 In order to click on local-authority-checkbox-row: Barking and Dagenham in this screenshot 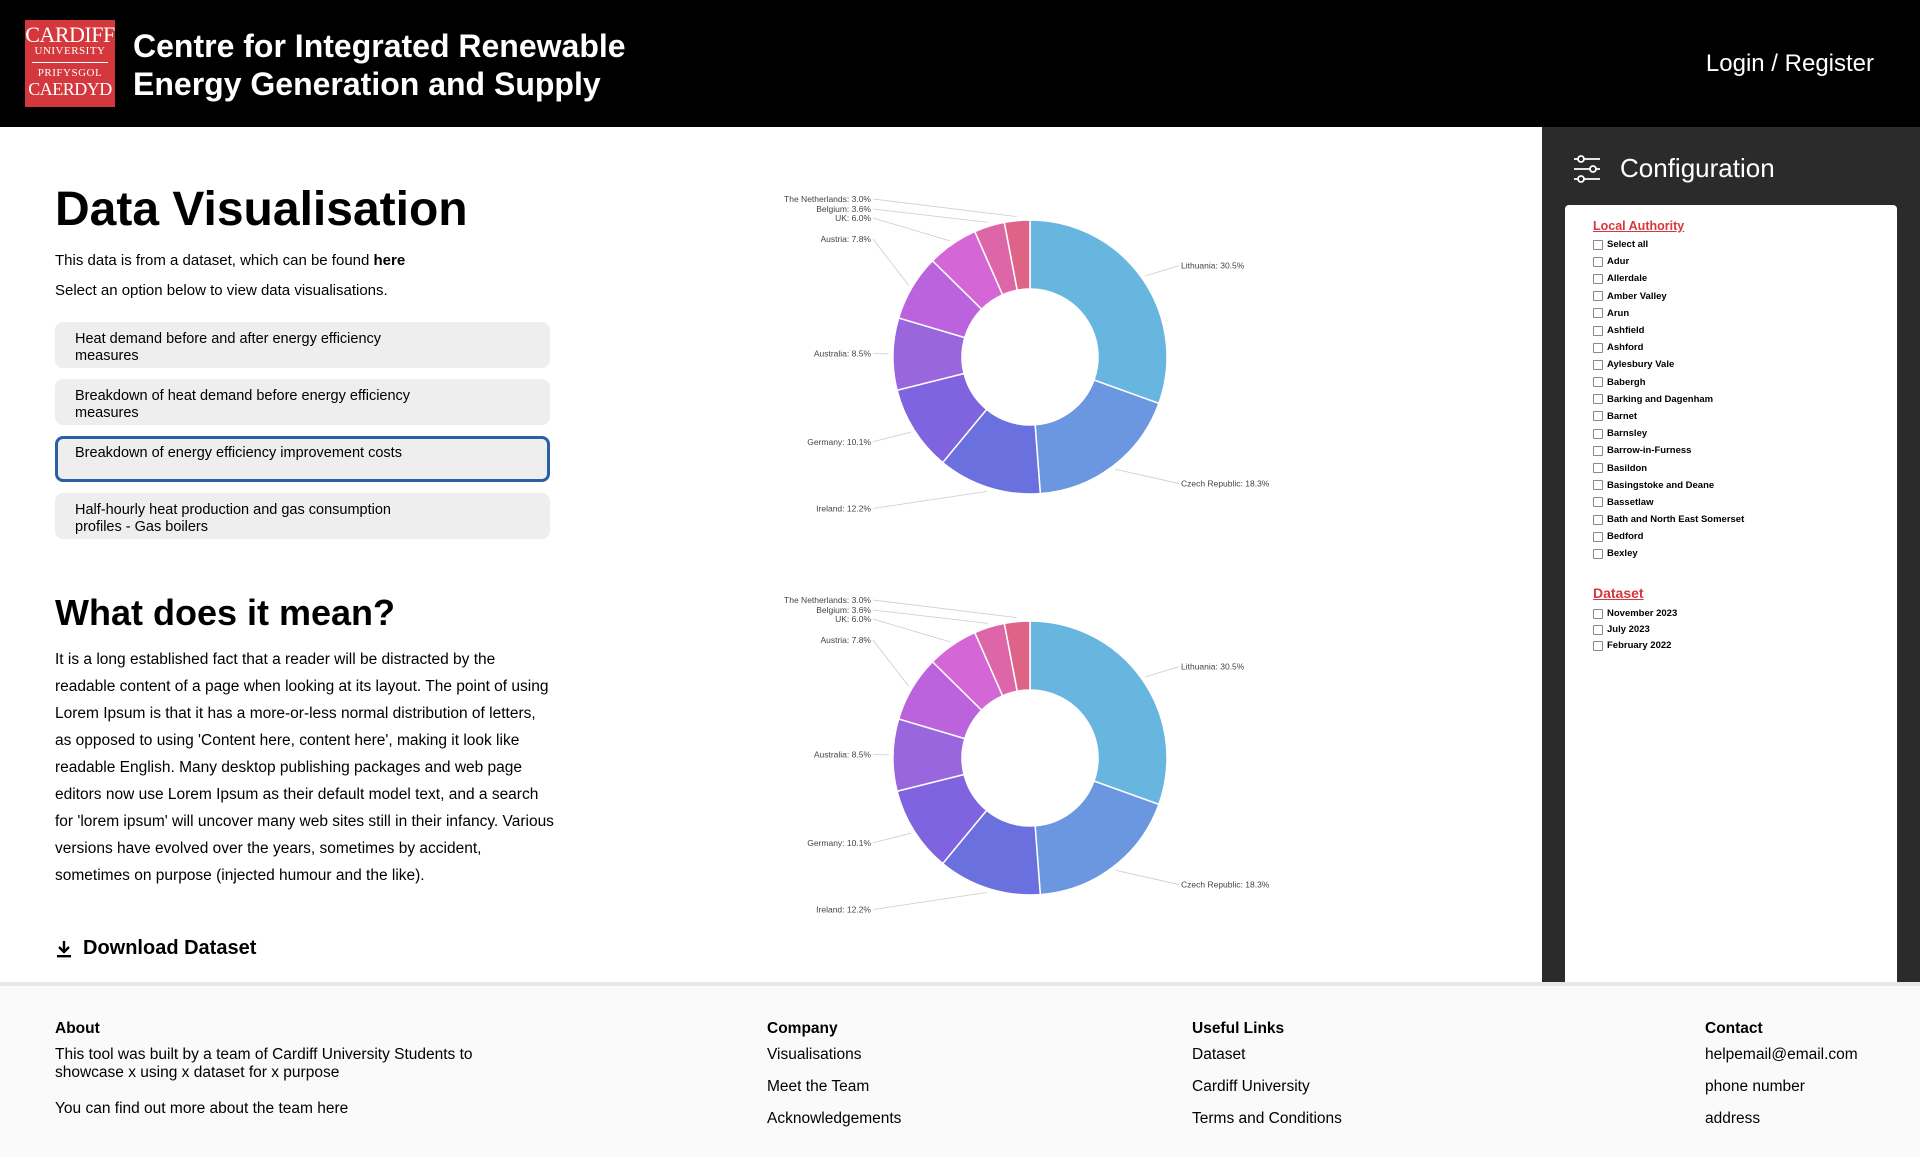, I will do `click(1745, 399)`.